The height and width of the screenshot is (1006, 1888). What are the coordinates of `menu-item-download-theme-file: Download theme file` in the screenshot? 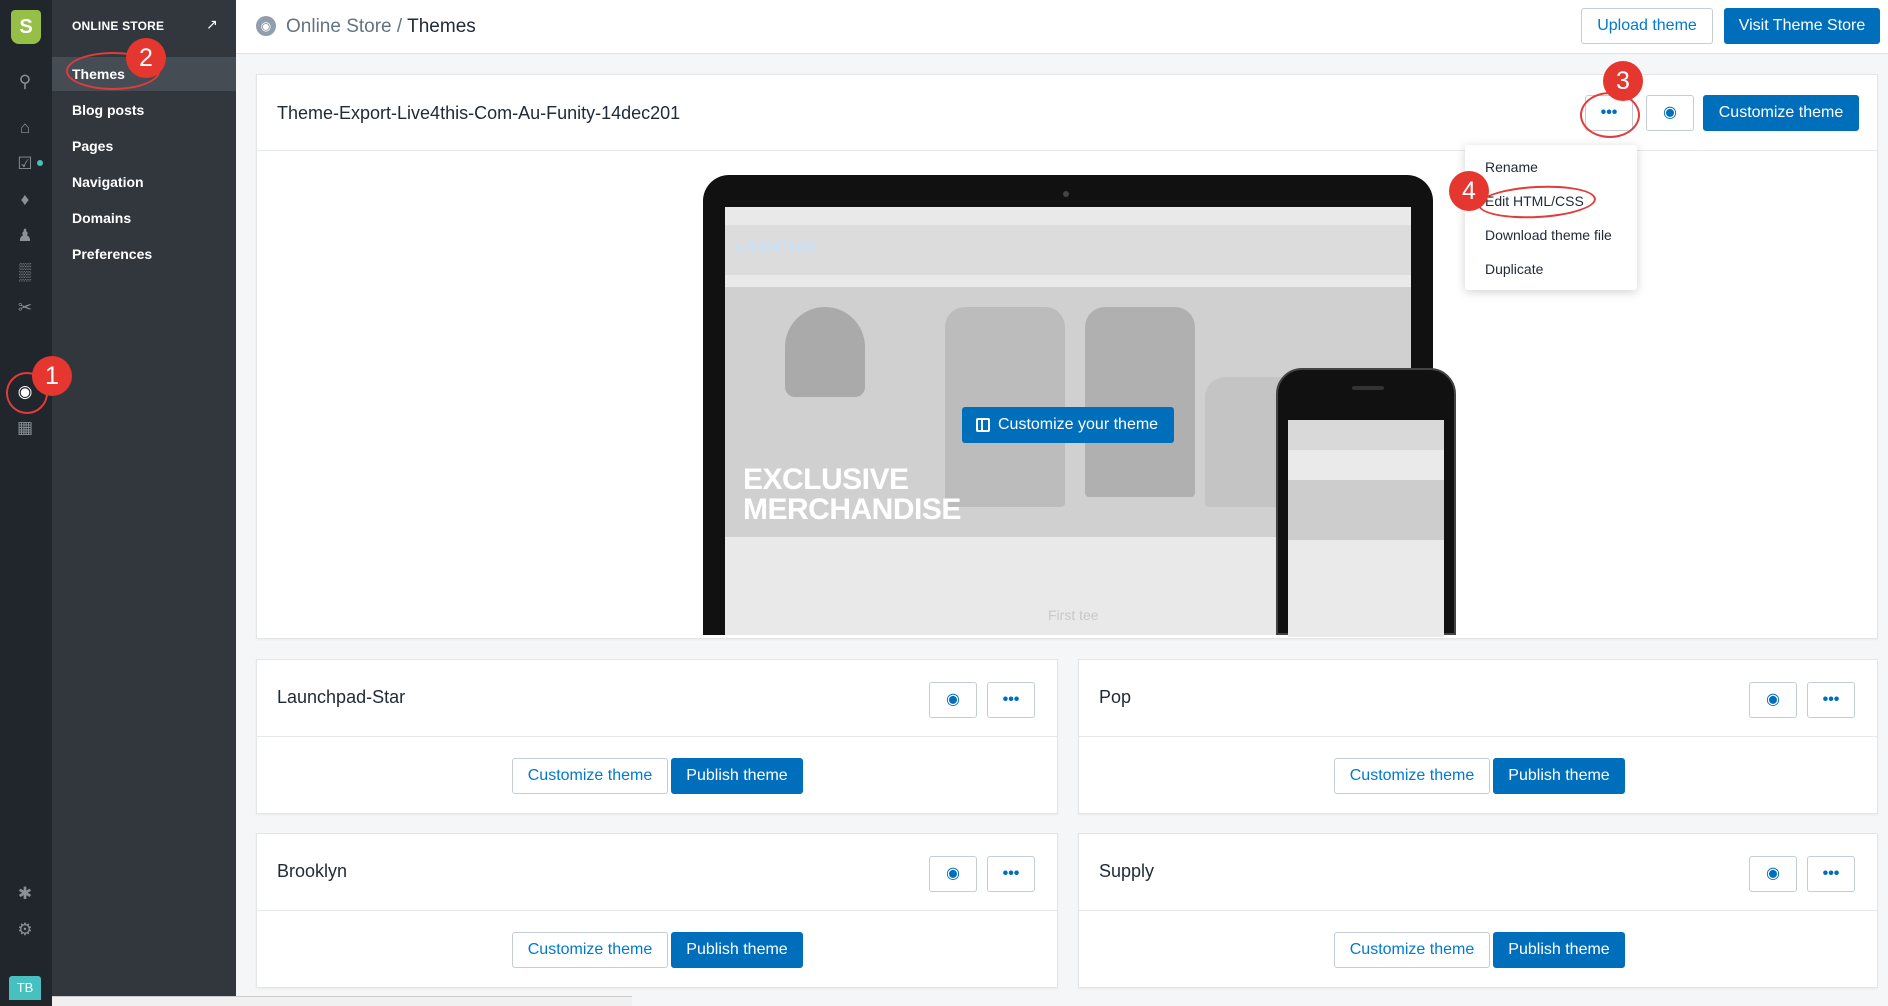 It's located at (1548, 235).